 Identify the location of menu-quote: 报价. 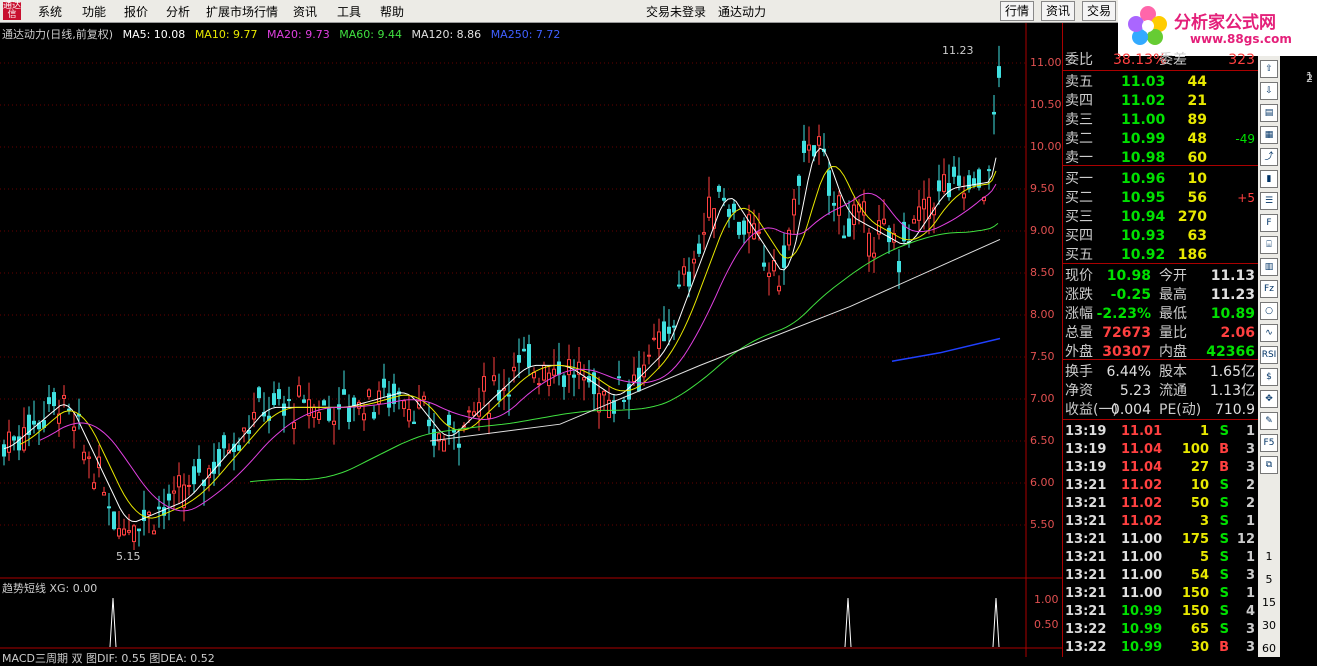
(136, 11).